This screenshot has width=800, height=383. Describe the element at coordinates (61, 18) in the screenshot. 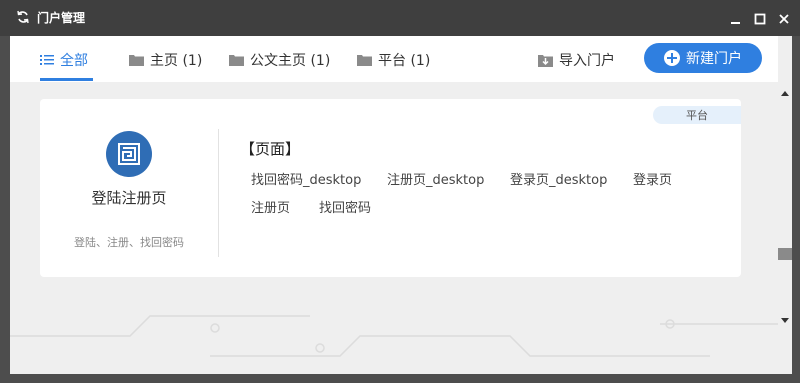

I see `window-title: 门户管理` at that location.